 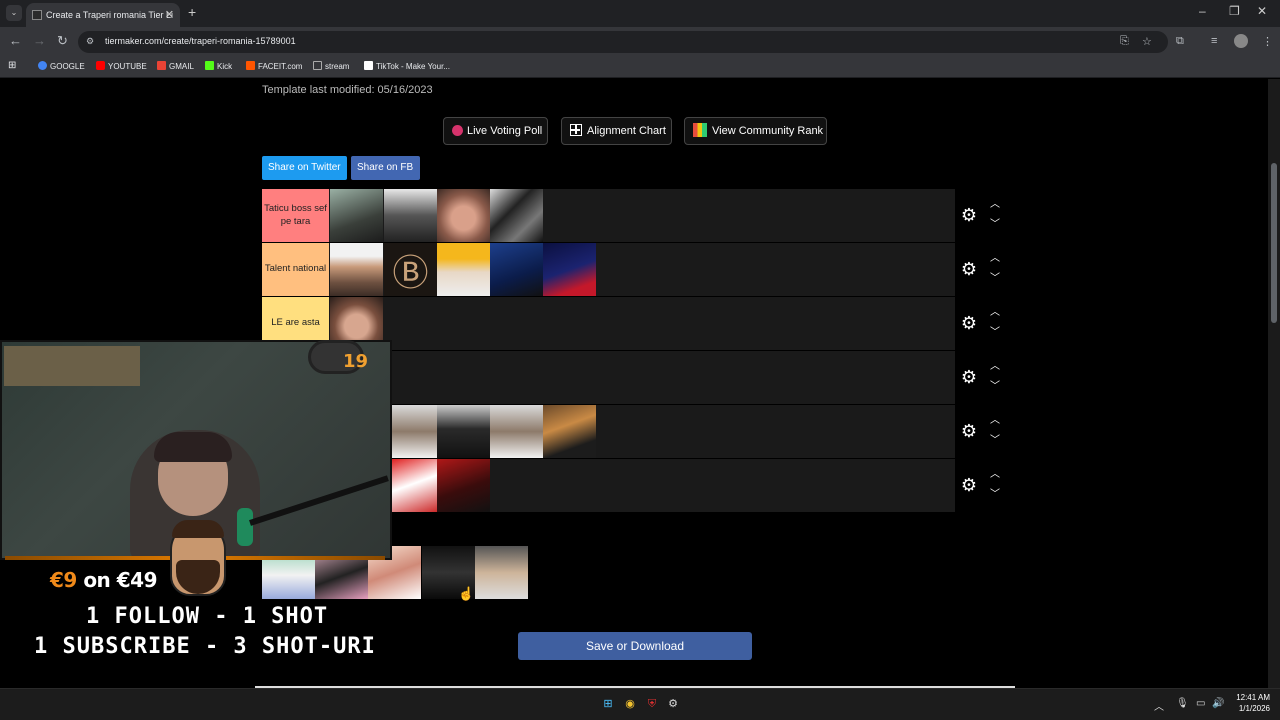 What do you see at coordinates (14, 13) in the screenshot?
I see `tab-search-icon: ⌄` at bounding box center [14, 13].